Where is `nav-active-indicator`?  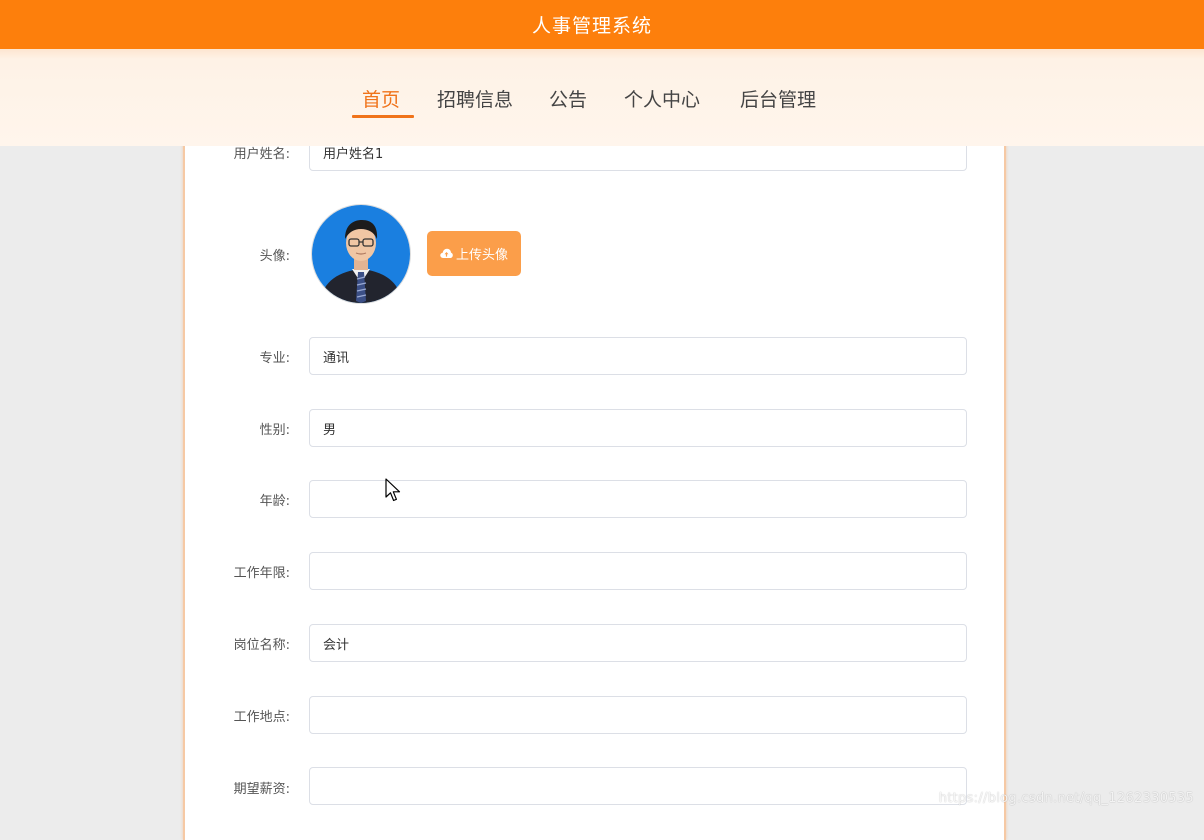 nav-active-indicator is located at coordinates (383, 116).